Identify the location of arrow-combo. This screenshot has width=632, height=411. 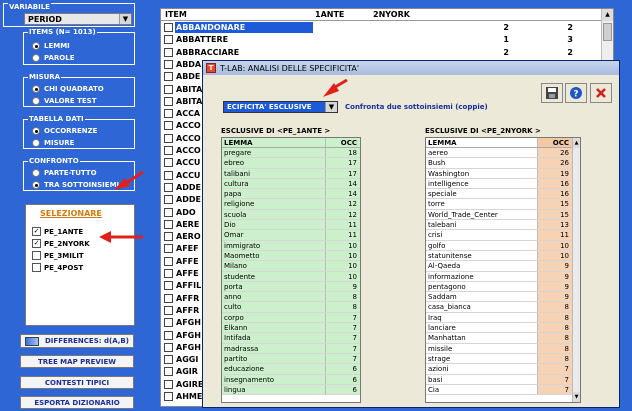
(335, 87).